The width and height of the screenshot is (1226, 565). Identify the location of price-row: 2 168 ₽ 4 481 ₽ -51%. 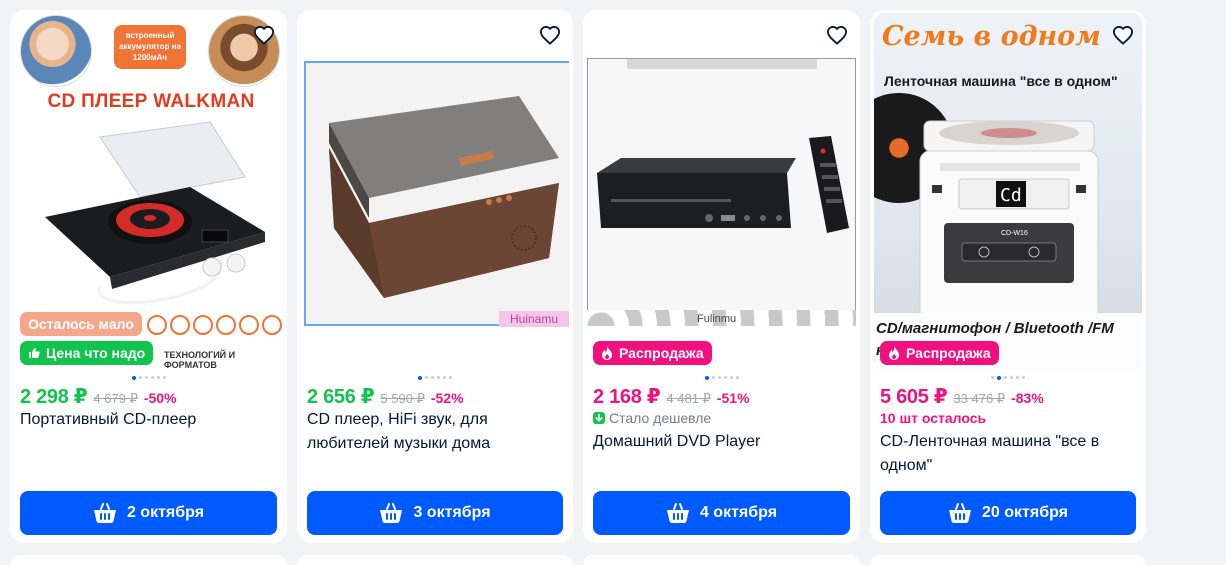
(722, 396).